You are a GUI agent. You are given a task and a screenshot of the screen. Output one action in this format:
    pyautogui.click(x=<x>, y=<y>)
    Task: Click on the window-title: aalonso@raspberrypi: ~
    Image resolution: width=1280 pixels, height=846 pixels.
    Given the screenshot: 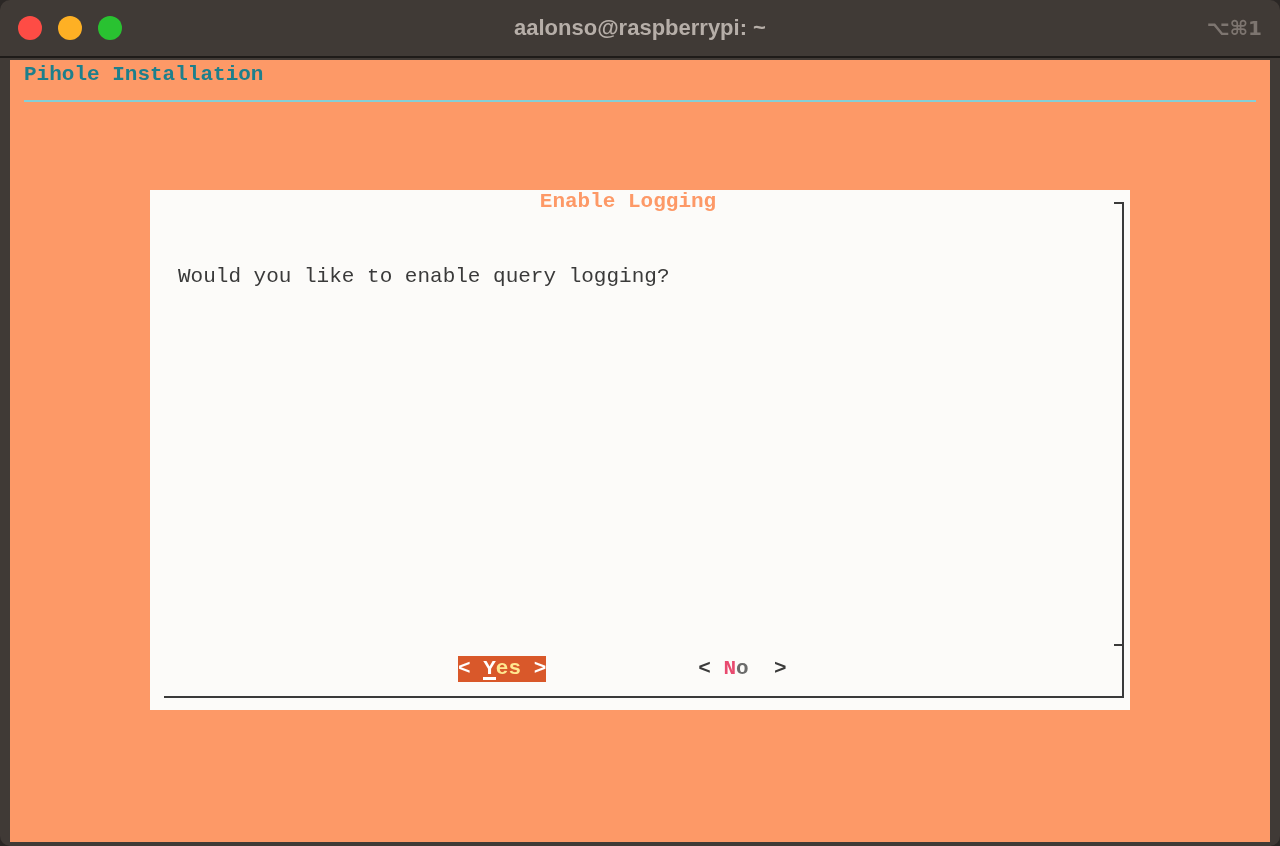 What is the action you would take?
    pyautogui.click(x=640, y=28)
    